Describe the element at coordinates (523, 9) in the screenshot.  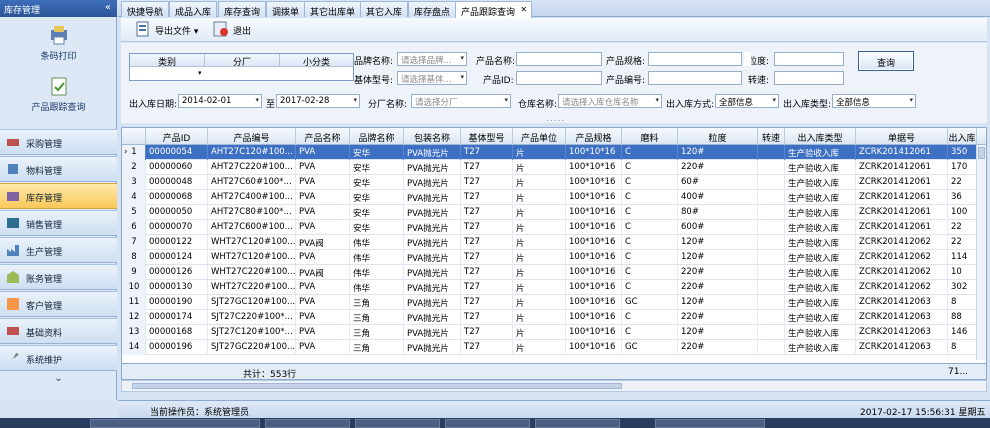
I see `close-icon: ✕` at that location.